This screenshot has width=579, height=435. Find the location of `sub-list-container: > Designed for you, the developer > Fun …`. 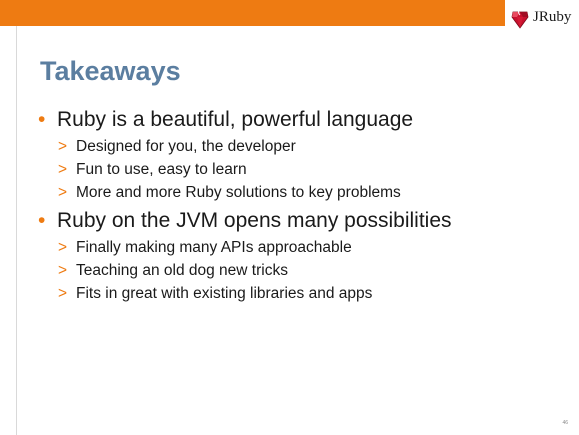

sub-list-container: > Designed for you, the developer > Fun … is located at coordinates (297, 169).